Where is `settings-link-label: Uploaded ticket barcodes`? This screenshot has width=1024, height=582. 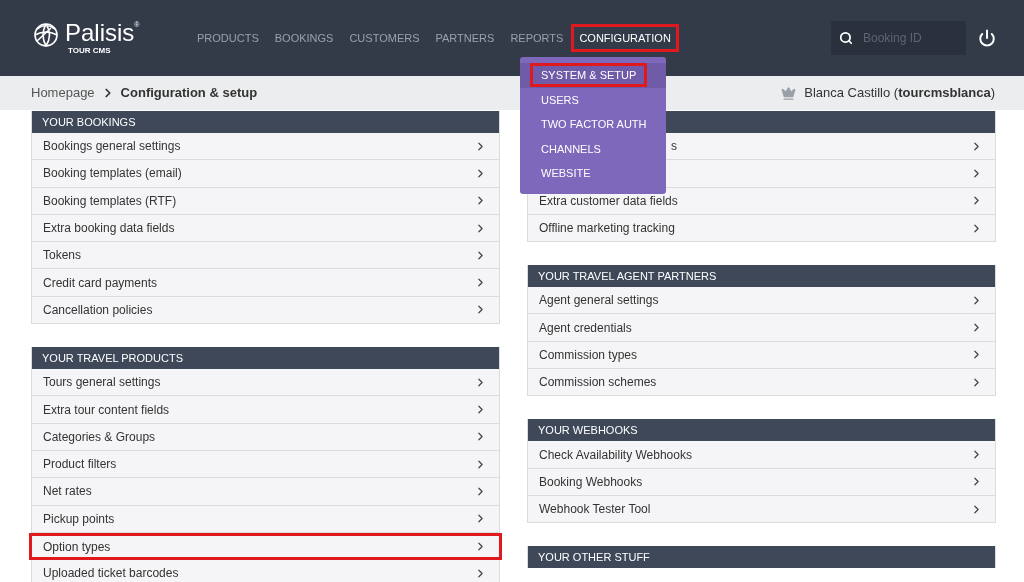
settings-link-label: Uploaded ticket barcodes is located at coordinates (111, 573).